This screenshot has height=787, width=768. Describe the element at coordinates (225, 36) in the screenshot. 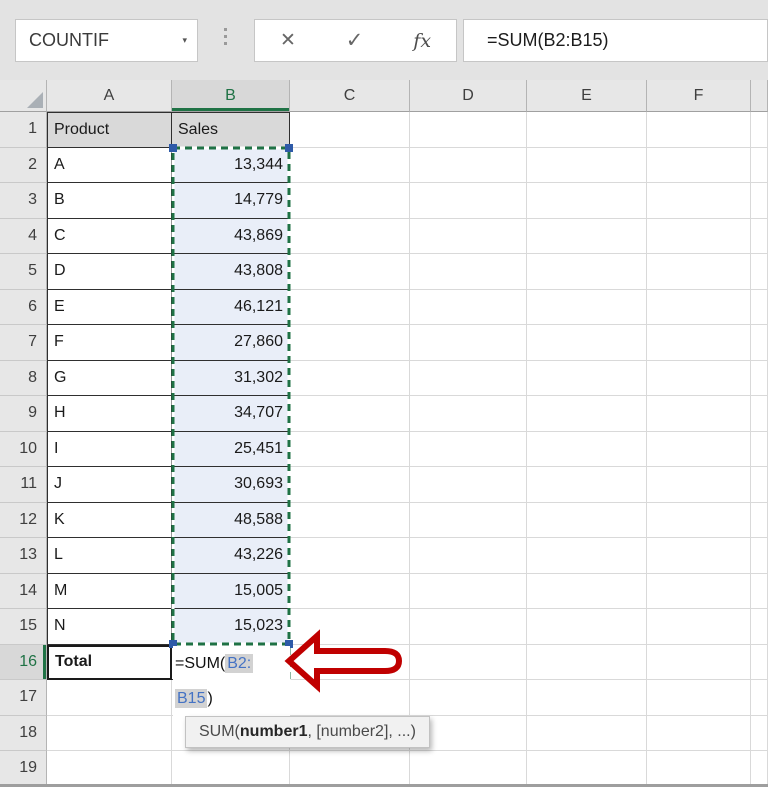

I see `formula-bar-drag-handle` at that location.